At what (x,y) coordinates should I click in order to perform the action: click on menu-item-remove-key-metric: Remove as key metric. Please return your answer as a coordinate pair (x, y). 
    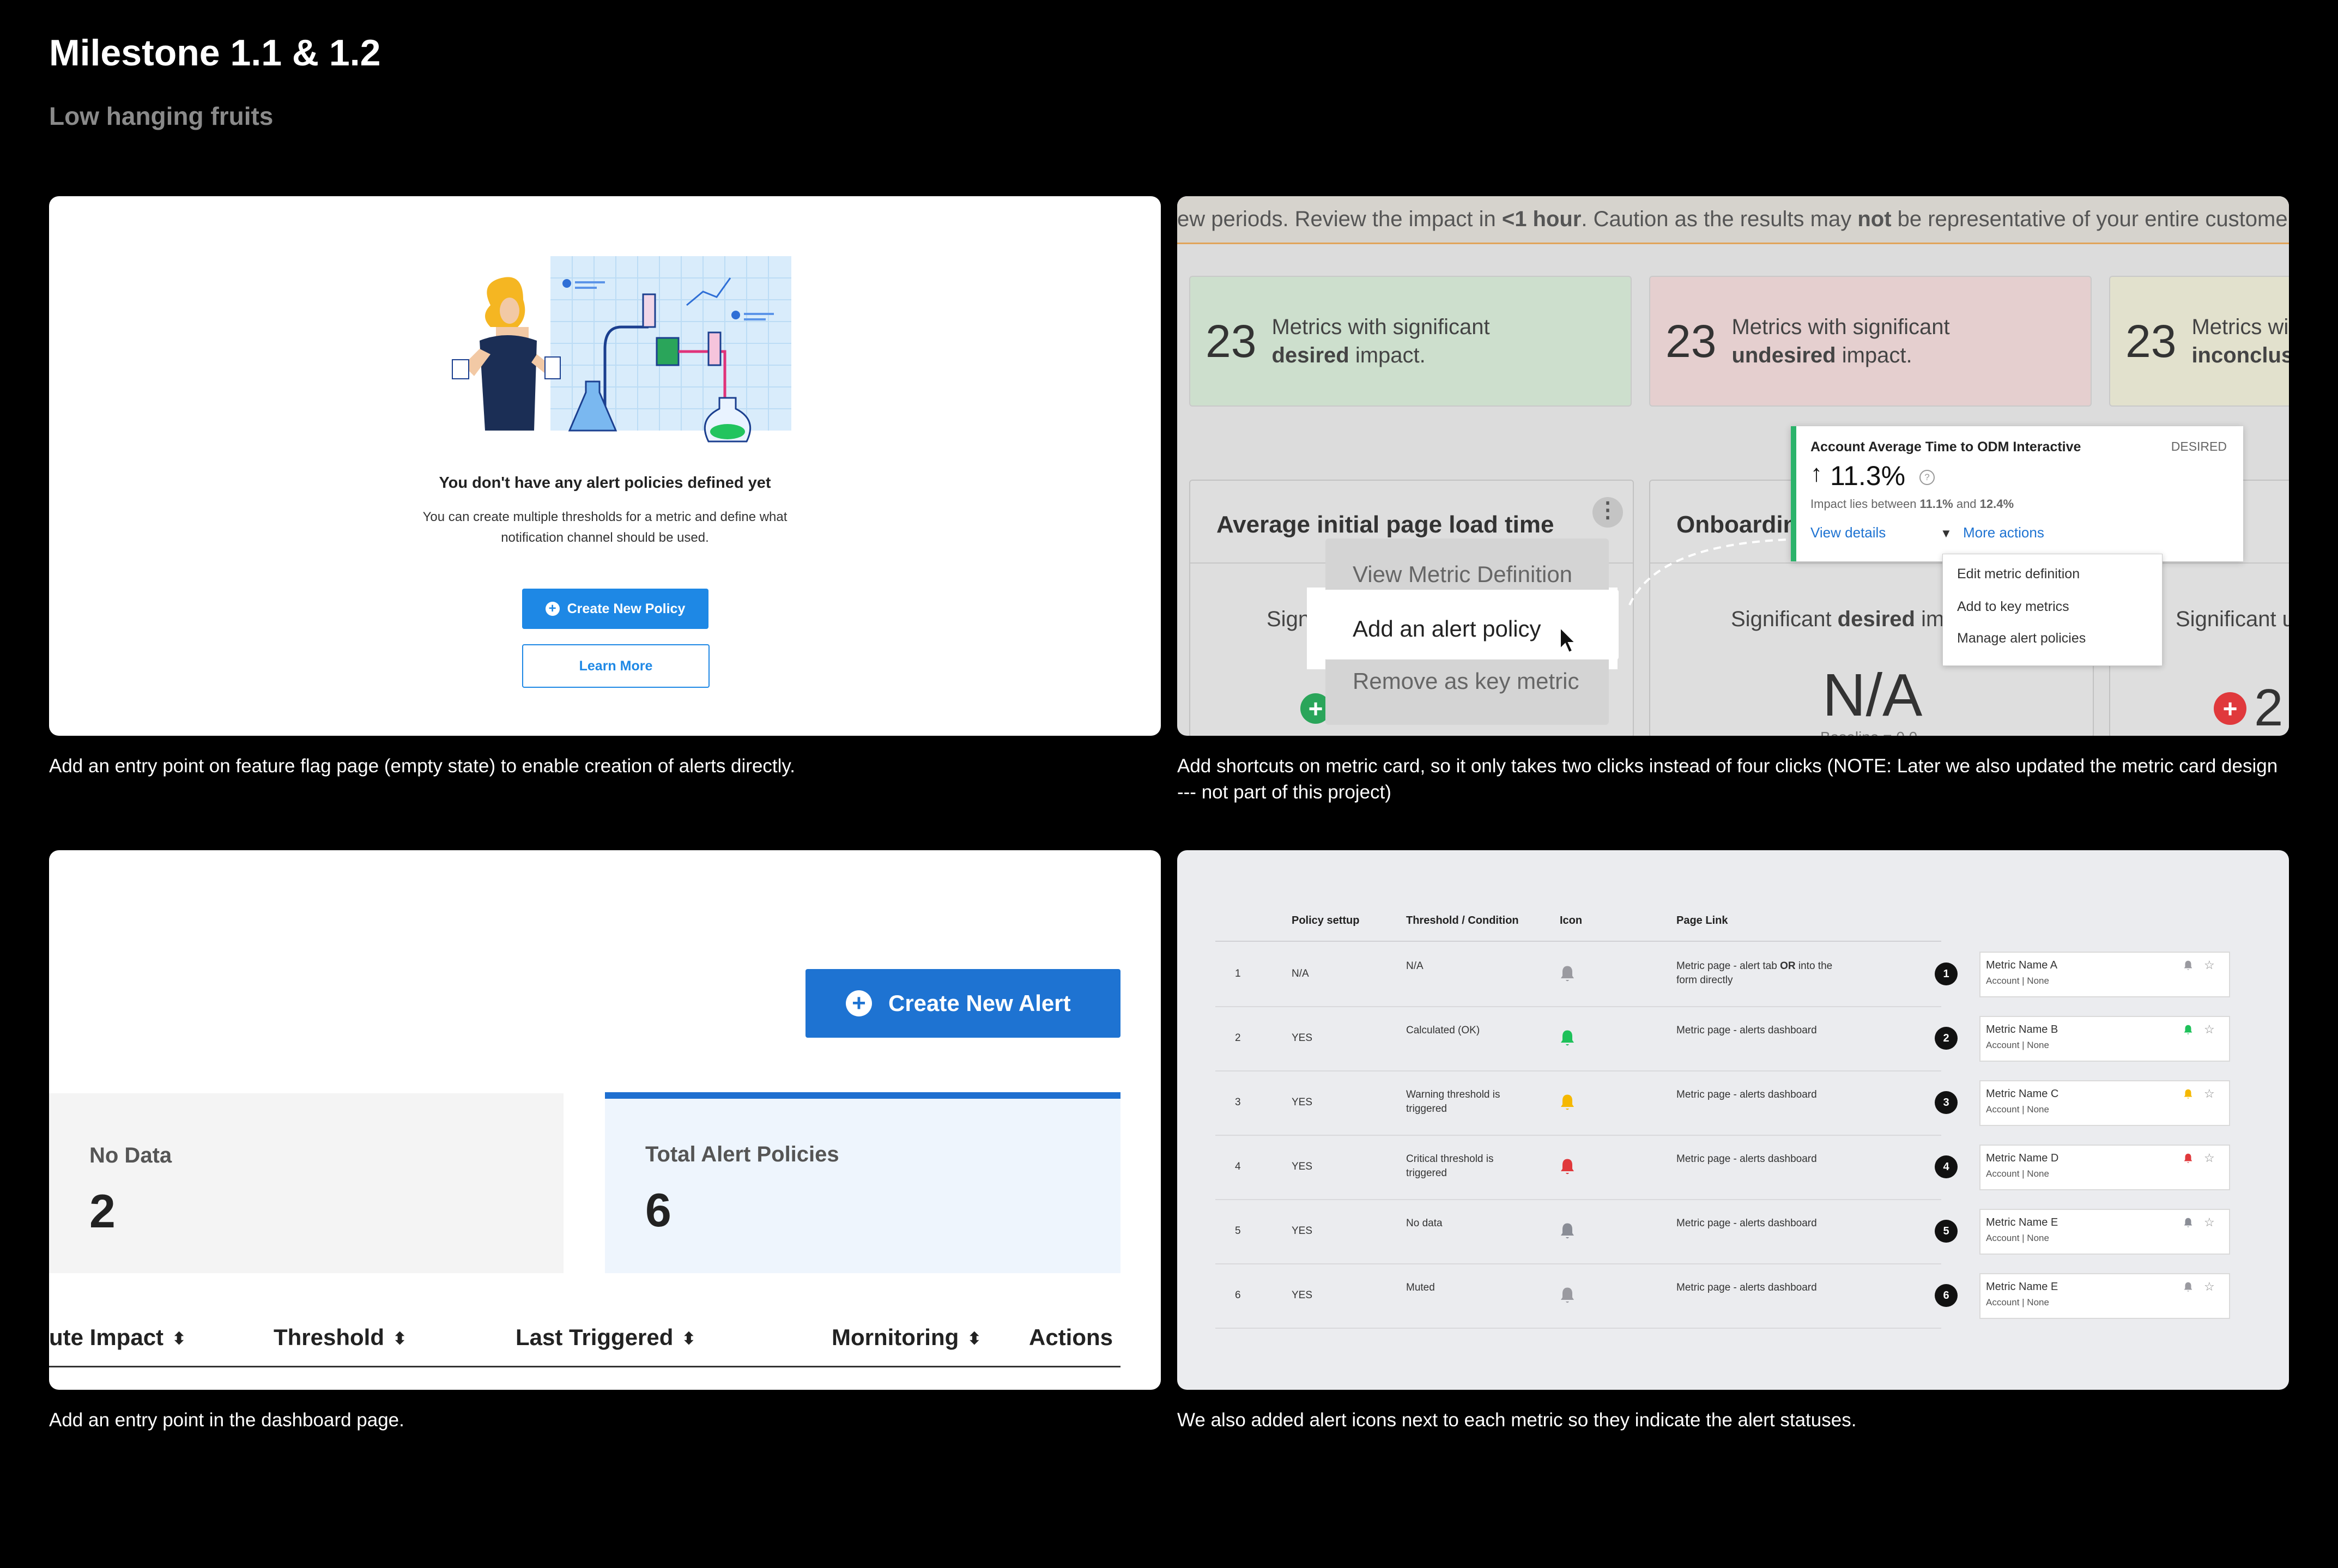
    Looking at the image, I should click on (1466, 681).